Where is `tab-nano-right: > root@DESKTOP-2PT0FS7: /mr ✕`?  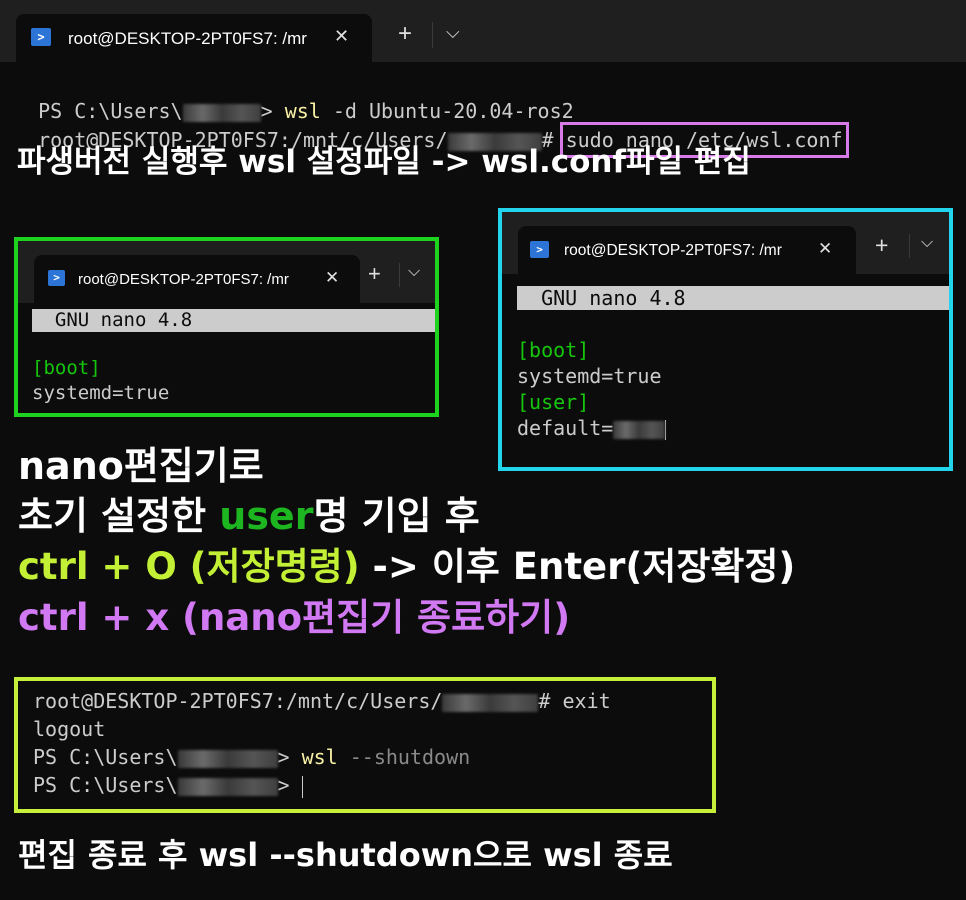 tab-nano-right: > root@DESKTOP-2PT0FS7: /mr ✕ is located at coordinates (687, 250).